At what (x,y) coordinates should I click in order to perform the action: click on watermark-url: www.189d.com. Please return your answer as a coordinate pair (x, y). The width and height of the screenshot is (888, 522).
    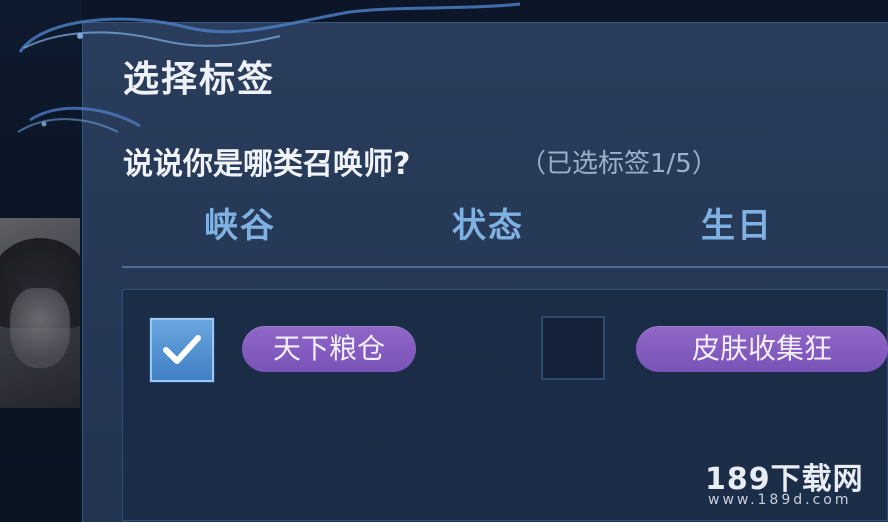
    Looking at the image, I should click on (780, 500).